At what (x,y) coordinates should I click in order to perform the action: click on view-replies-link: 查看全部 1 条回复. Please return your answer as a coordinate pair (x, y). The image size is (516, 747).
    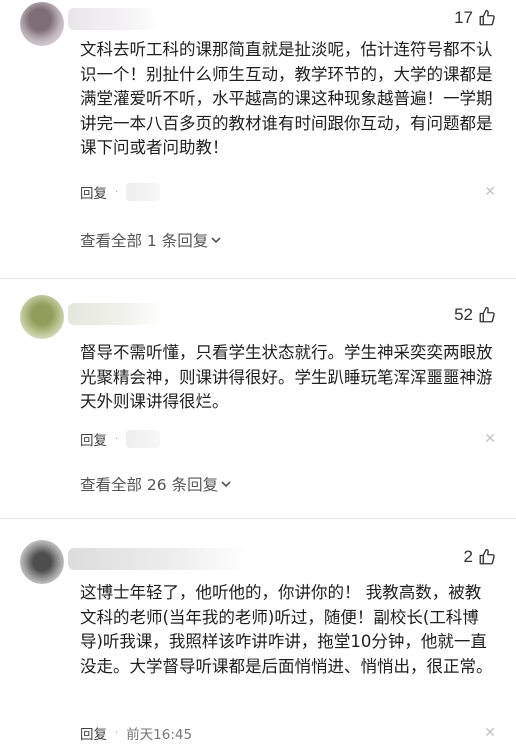
    Looking at the image, I should click on (151, 240).